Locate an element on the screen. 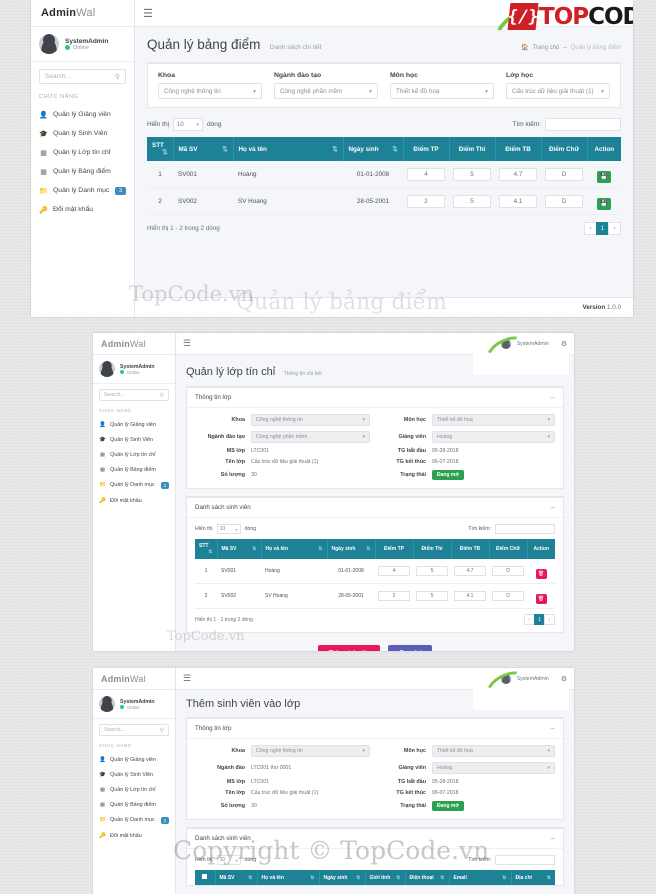 This screenshot has width=656, height=894. filter-lop-hoc-select: Cấu trúc dữ liệu giải thuật (1) ▾ is located at coordinates (558, 91).